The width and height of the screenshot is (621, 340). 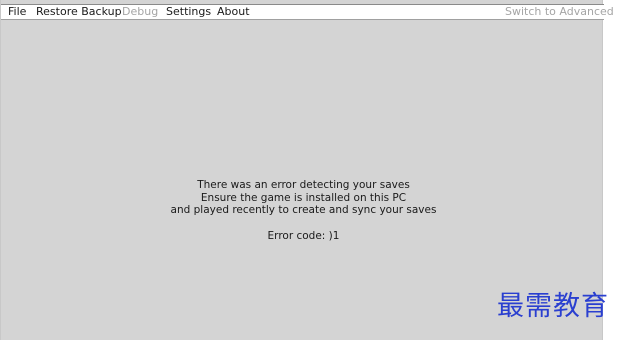 What do you see at coordinates (17, 12) in the screenshot?
I see `menu-file: File` at bounding box center [17, 12].